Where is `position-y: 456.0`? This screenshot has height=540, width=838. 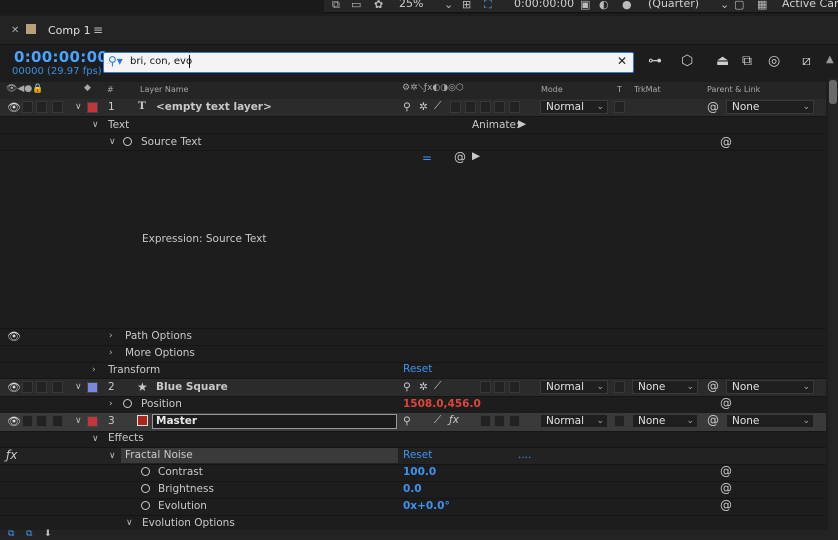
position-y: 456.0 is located at coordinates (464, 404).